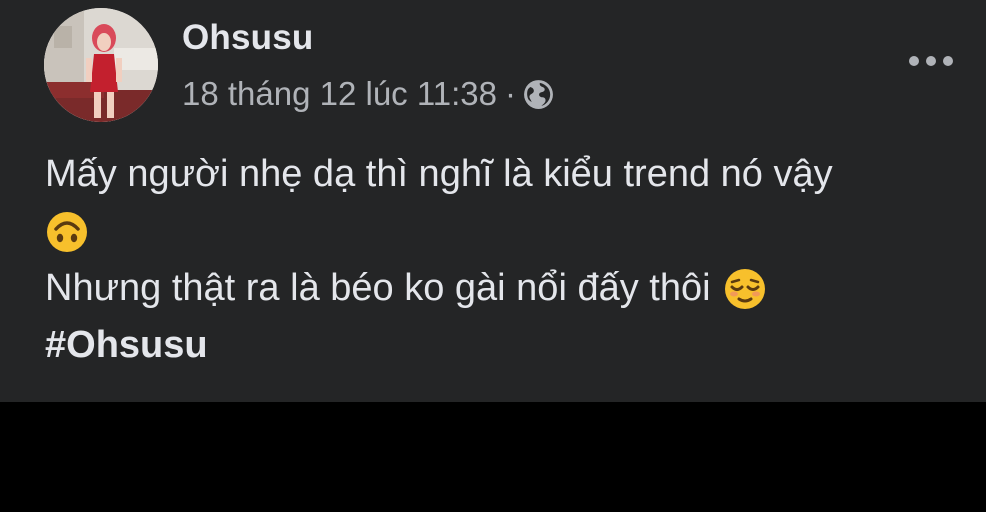 Image resolution: width=986 pixels, height=512 pixels. Describe the element at coordinates (538, 94) in the screenshot. I see `globe-icon` at that location.